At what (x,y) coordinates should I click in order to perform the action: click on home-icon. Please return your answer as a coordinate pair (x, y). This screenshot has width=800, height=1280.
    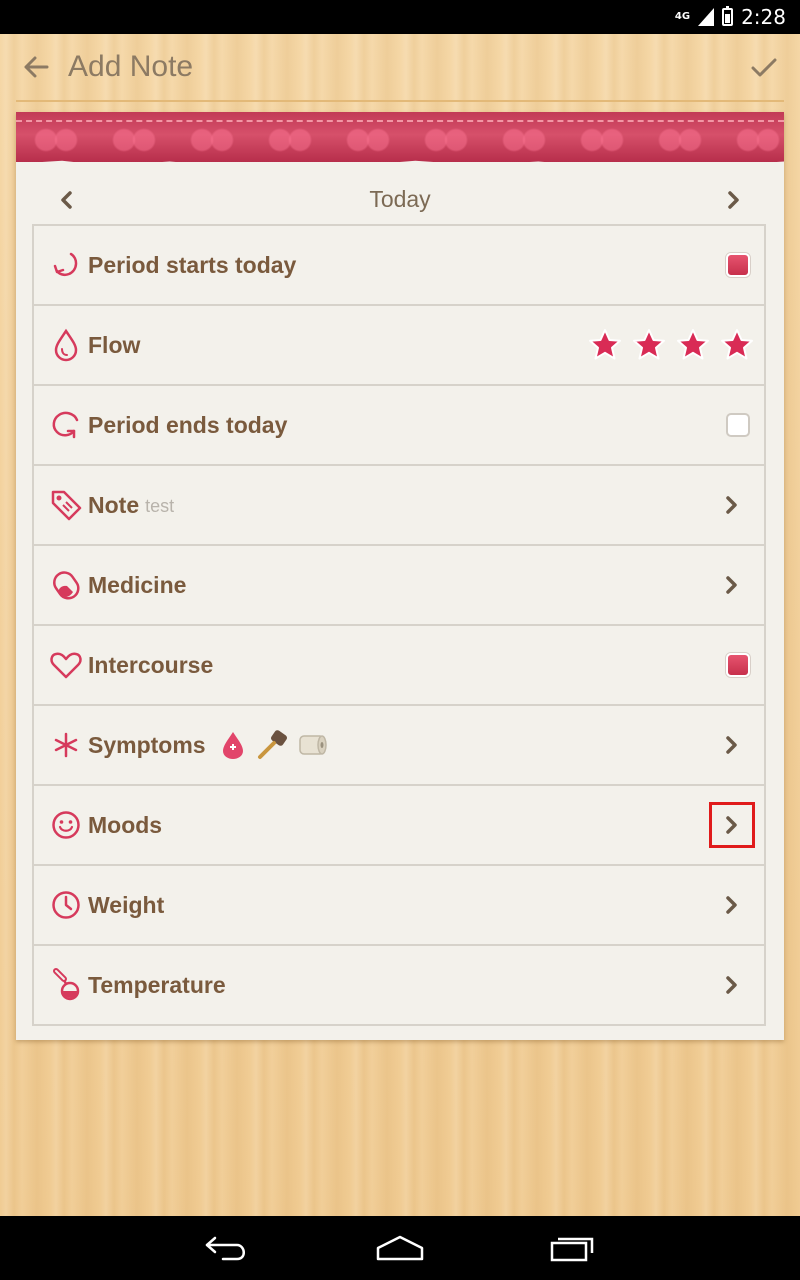
    Looking at the image, I should click on (400, 1248).